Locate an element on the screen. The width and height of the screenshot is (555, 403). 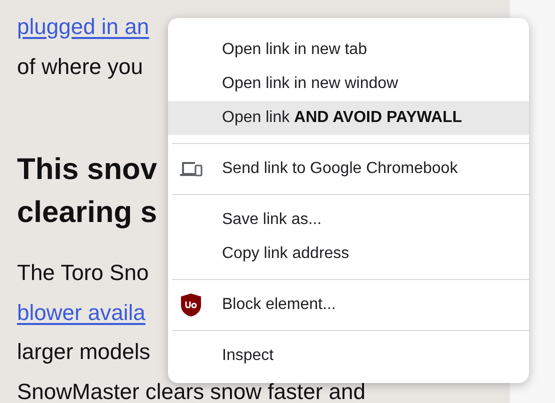
menu-item: Open link AND AVOID PAYWALL is located at coordinates (348, 118).